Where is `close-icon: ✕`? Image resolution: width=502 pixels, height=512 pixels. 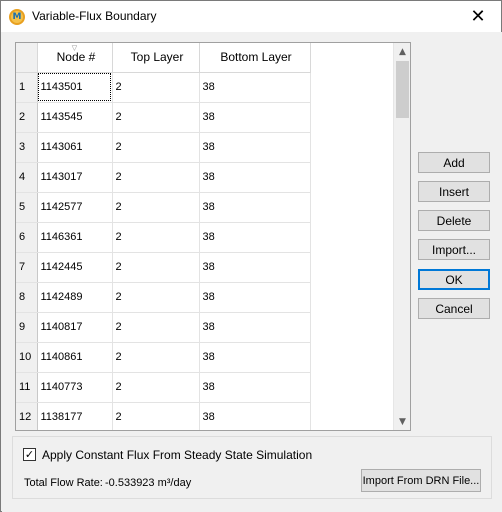
close-icon: ✕ is located at coordinates (478, 16).